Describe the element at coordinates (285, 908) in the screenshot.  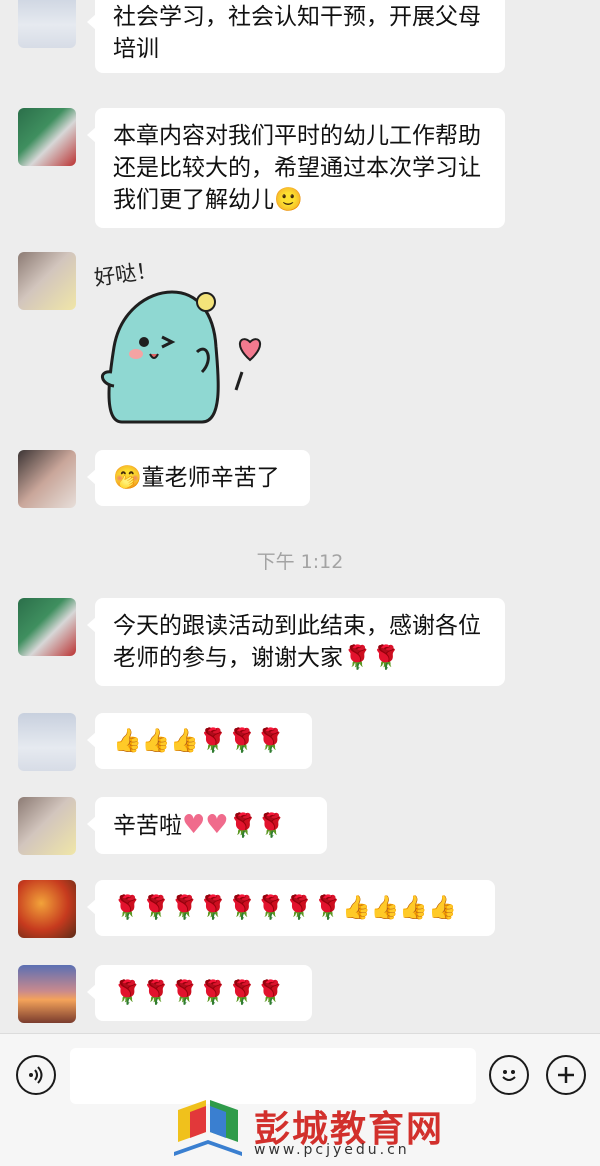
I see `emoji-message: 🌹🌹🌹🌹🌹🌹🌹🌹👍👍👍👍` at that location.